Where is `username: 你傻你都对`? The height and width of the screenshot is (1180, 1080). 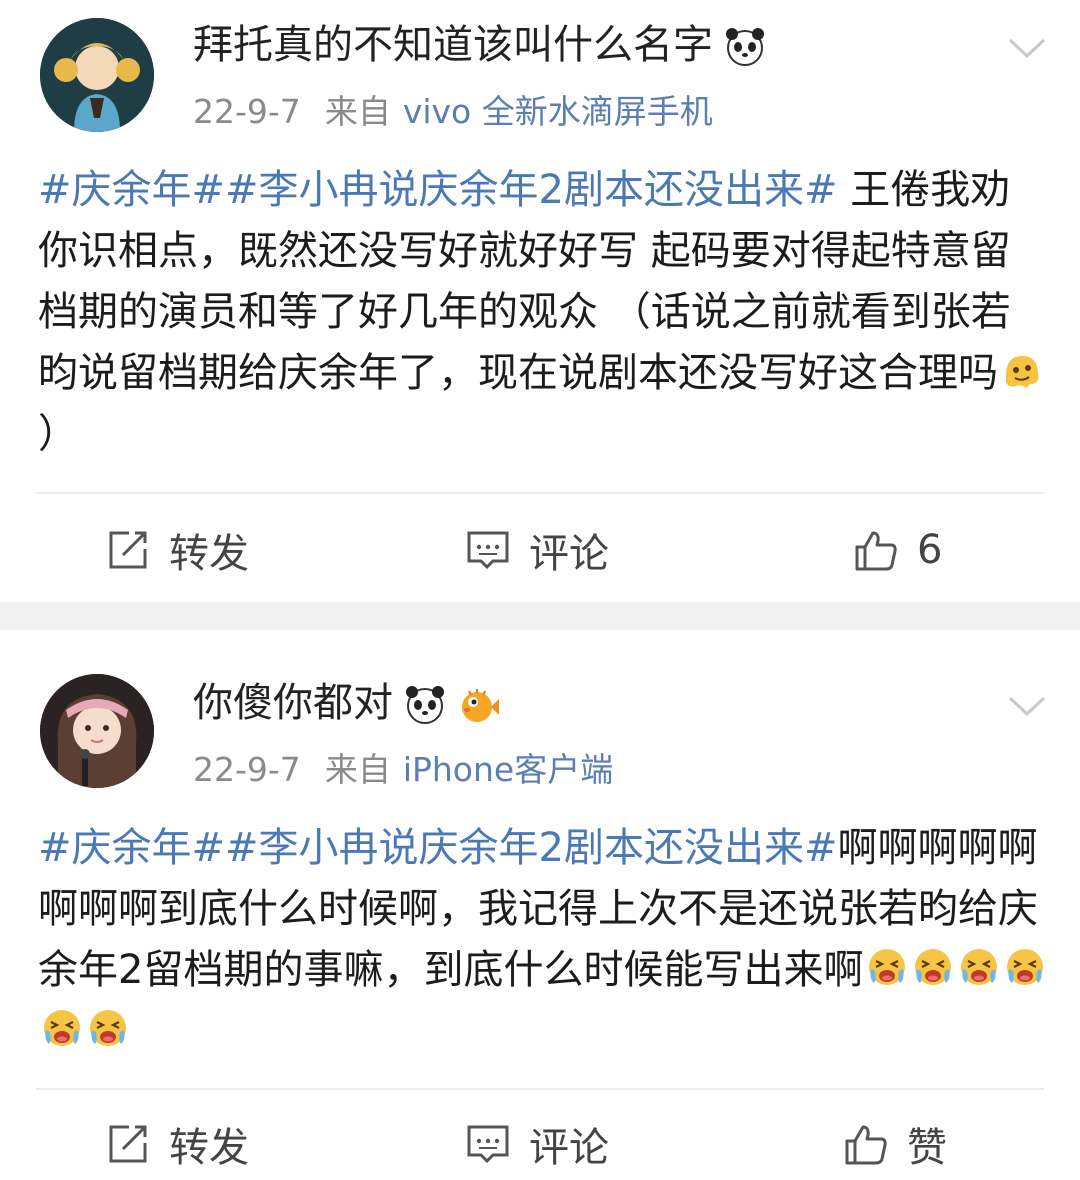 username: 你傻你都对 is located at coordinates (347, 703).